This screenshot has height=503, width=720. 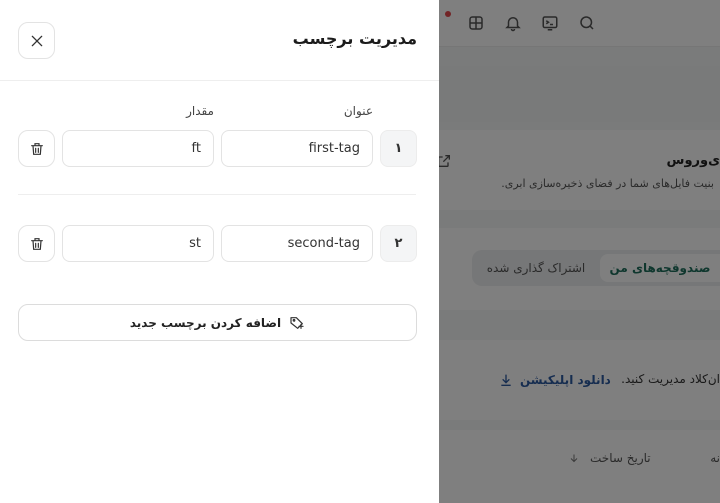 I want to click on close-button, so click(x=36, y=40).